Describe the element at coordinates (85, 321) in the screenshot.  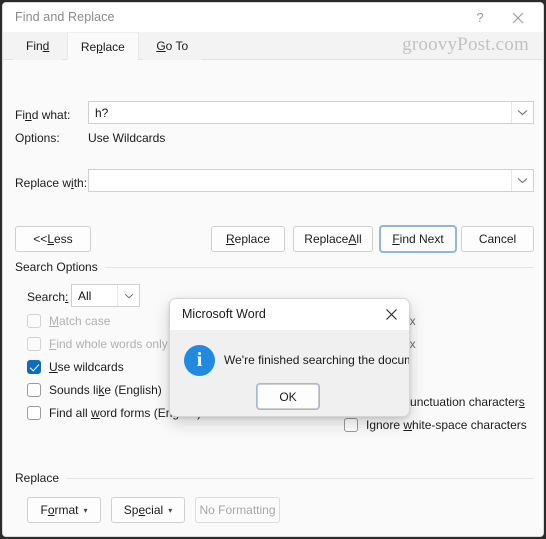
I see `cb0-suffix: atch case` at that location.